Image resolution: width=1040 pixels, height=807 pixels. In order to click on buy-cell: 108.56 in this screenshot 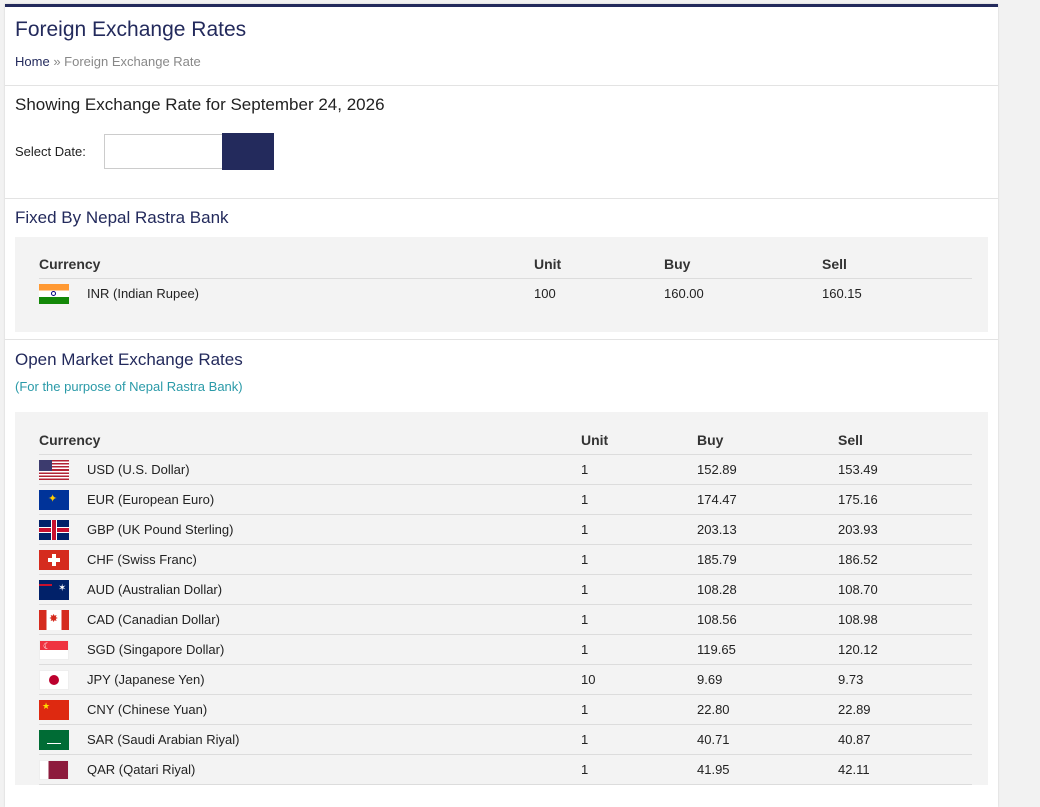, I will do `click(767, 619)`.